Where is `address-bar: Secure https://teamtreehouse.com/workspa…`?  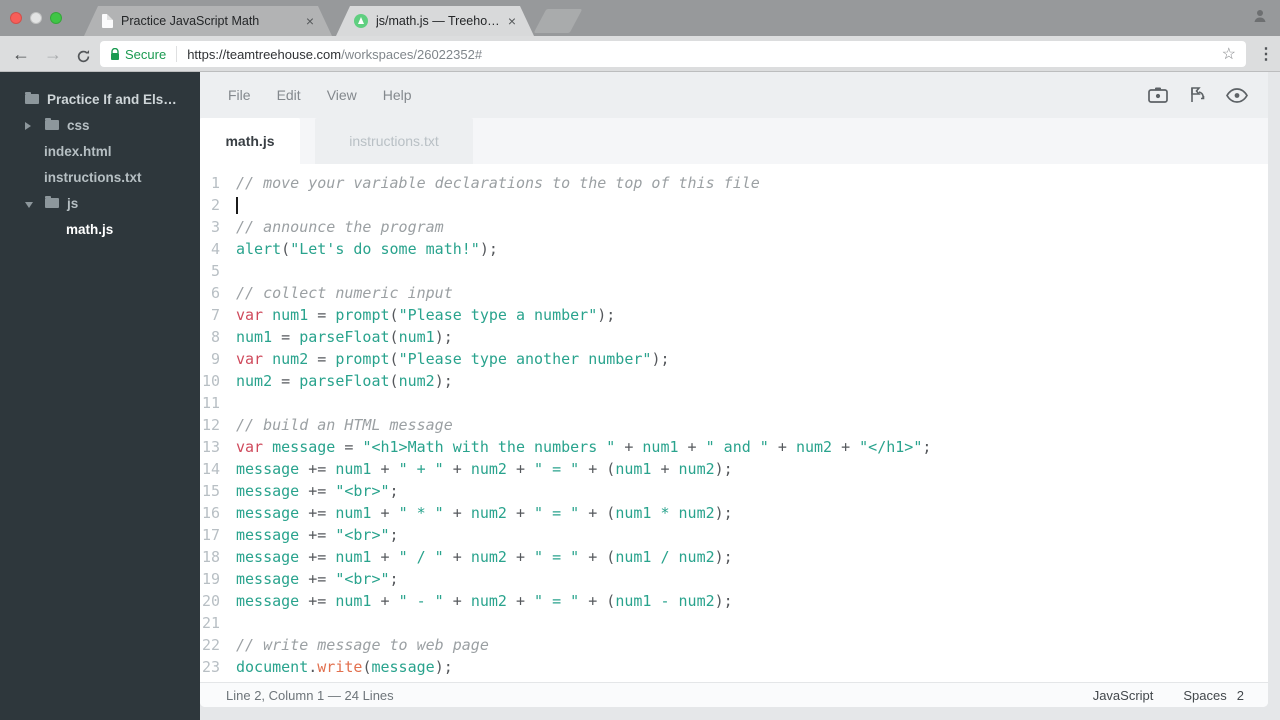 address-bar: Secure https://teamtreehouse.com/workspa… is located at coordinates (673, 54).